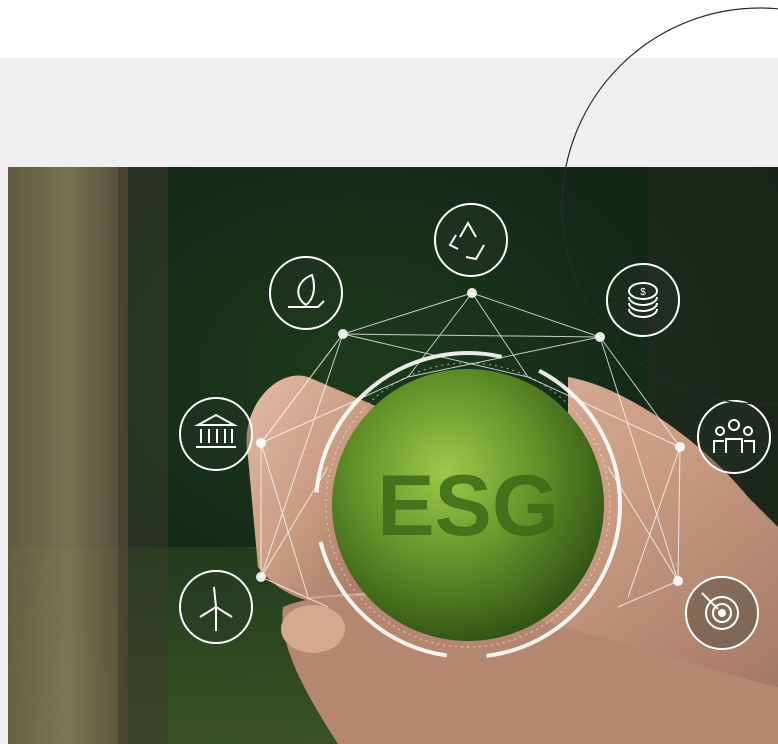 The image size is (778, 744). What do you see at coordinates (216, 434) in the screenshot?
I see `bank-building-icon` at bounding box center [216, 434].